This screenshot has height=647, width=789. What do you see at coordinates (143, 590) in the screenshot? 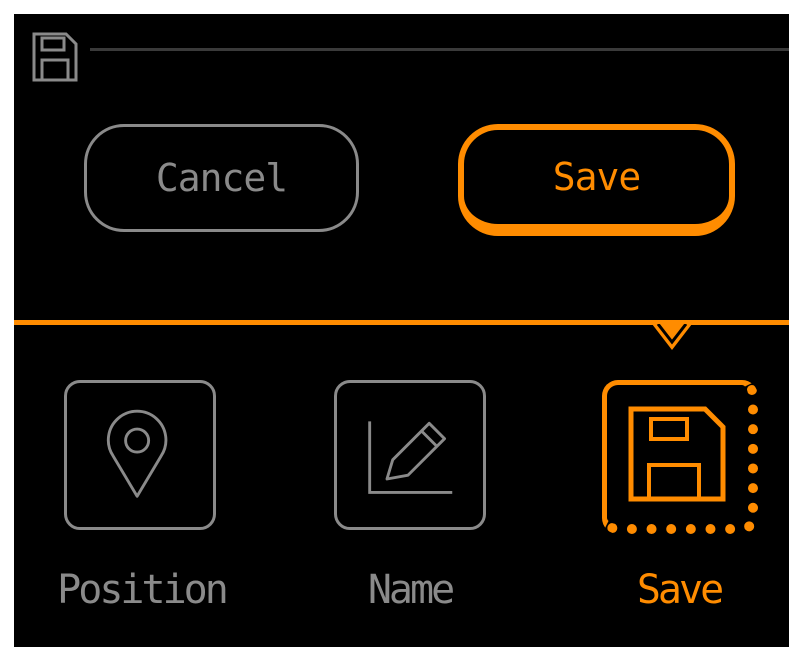
I see `menu-label-position: Position` at bounding box center [143, 590].